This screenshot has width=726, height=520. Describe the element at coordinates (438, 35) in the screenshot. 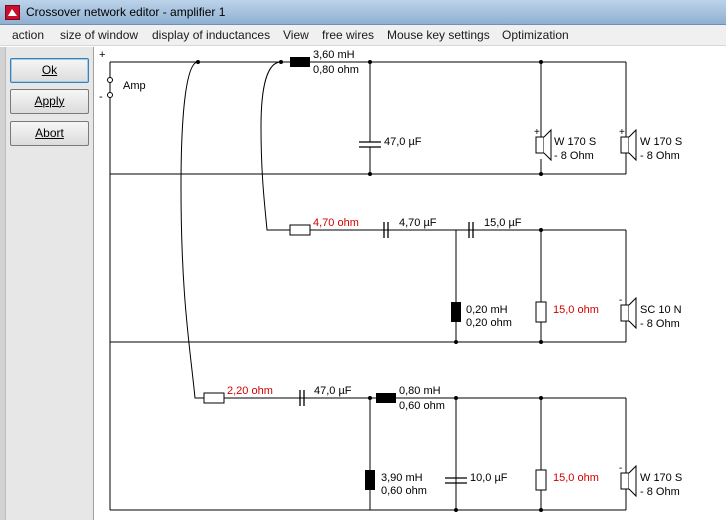

I see `menu-mouse-key-settings: Mouse key settings` at that location.